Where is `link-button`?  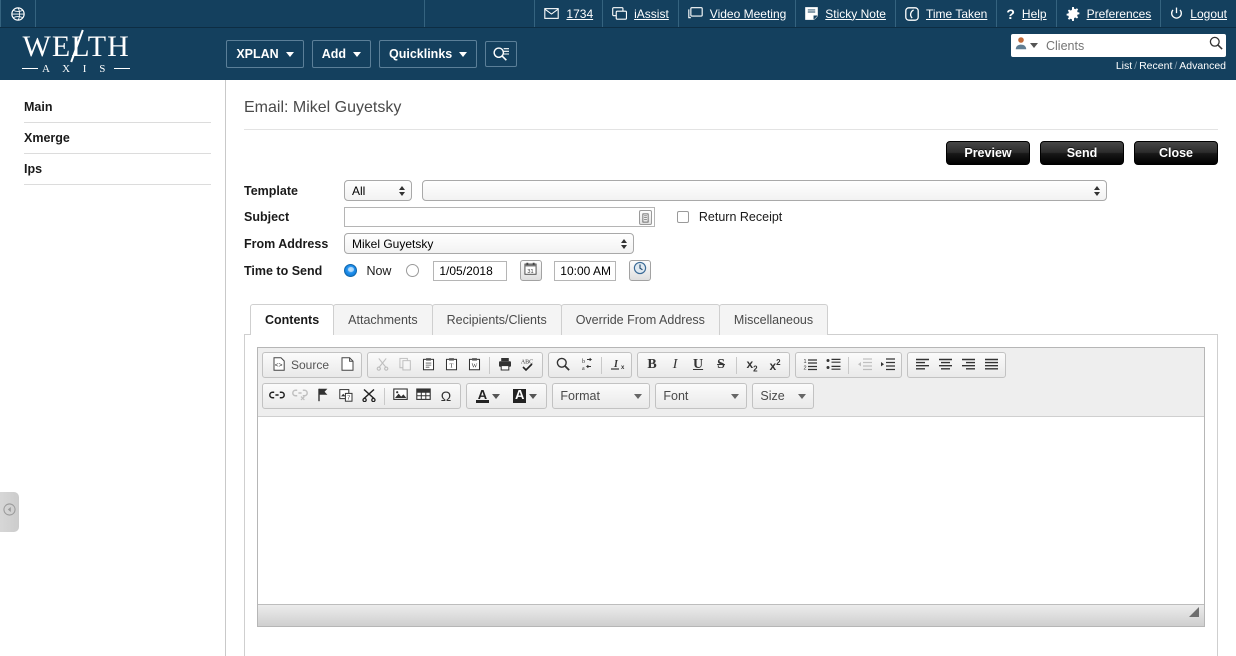
link-button is located at coordinates (277, 396).